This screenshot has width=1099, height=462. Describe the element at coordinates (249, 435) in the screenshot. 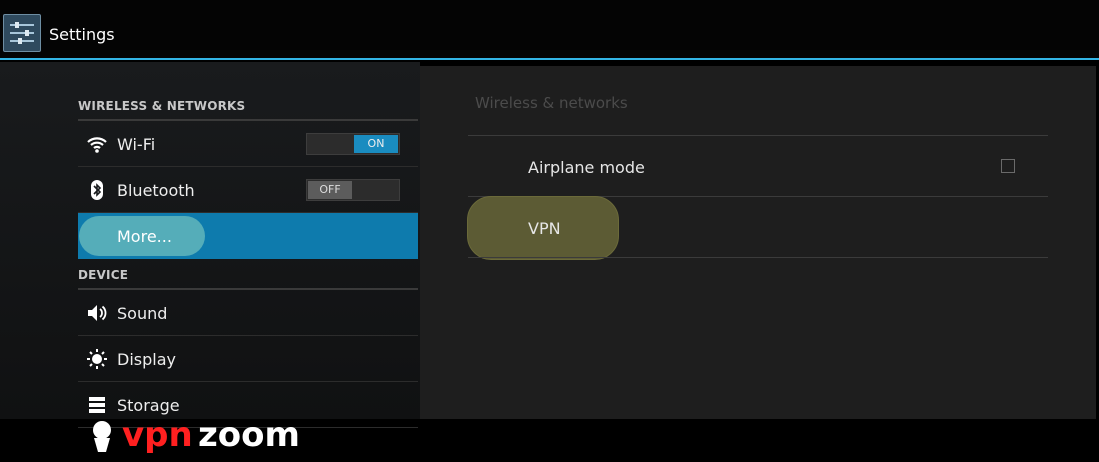

I see `svg-text: zoom` at that location.